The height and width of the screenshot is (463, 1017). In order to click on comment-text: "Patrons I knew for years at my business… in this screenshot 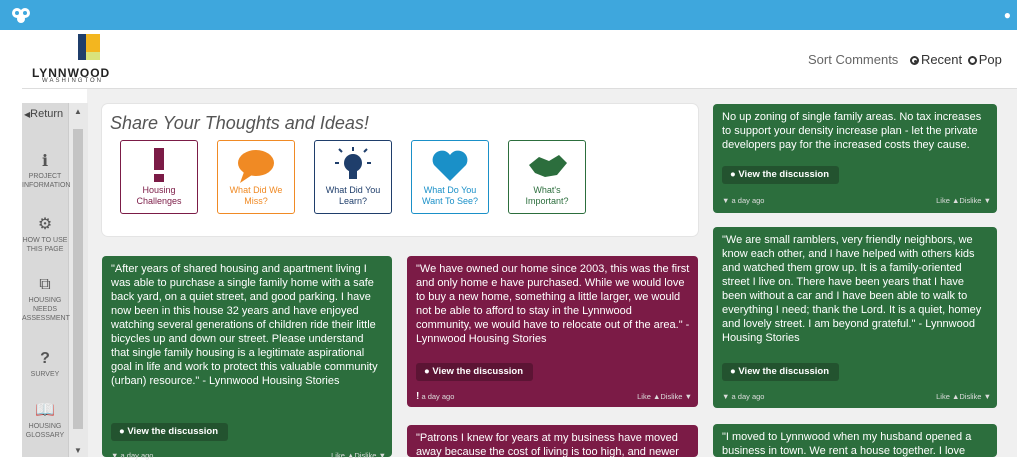, I will do `click(547, 444)`.